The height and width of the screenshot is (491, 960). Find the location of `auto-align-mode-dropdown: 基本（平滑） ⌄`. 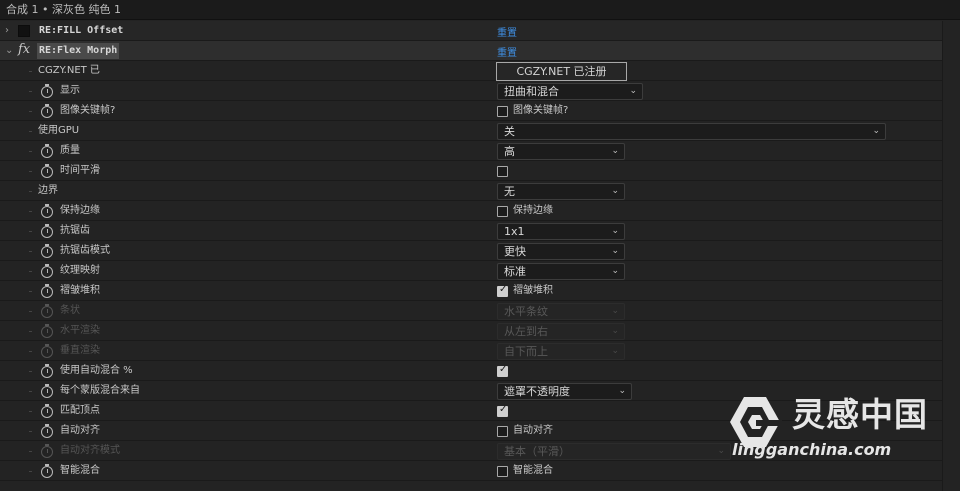

auto-align-mode-dropdown: 基本（平滑） ⌄ is located at coordinates (614, 451).